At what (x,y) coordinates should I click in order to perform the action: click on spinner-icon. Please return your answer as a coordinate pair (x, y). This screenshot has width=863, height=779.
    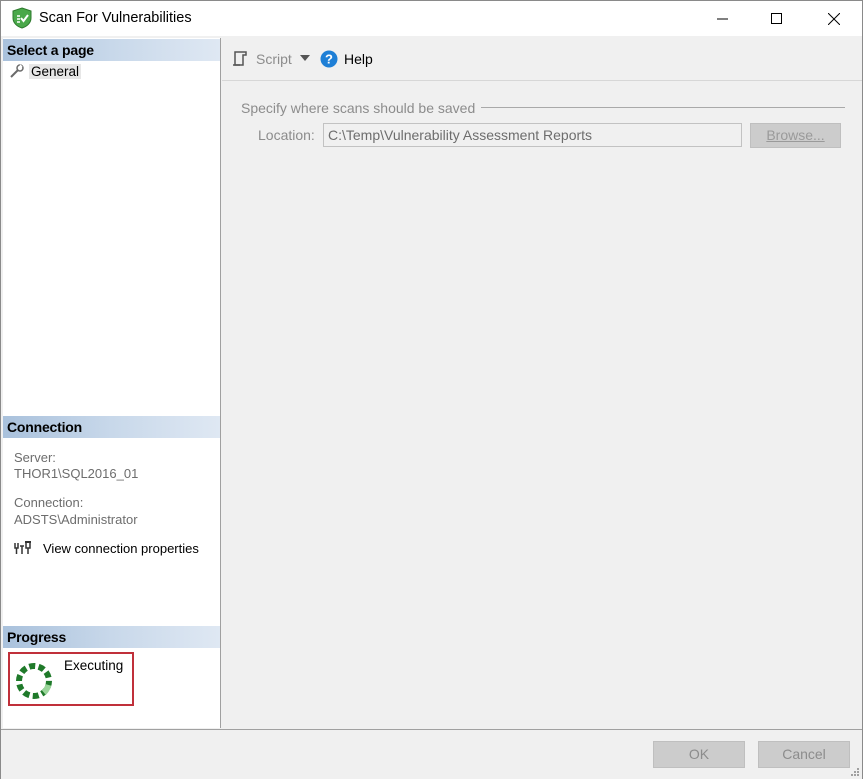
    Looking at the image, I should click on (34, 681).